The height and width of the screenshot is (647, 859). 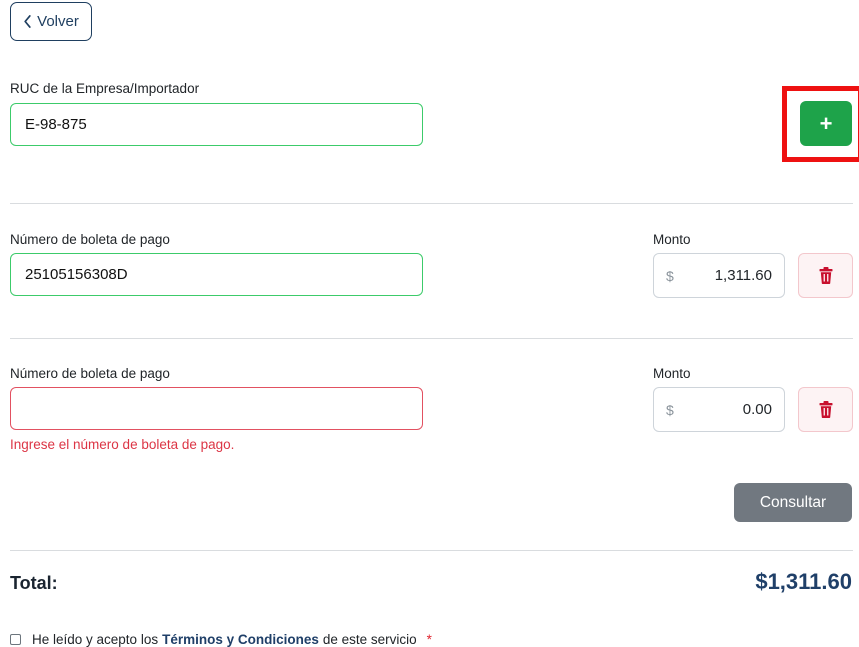 I want to click on ruc-input: E-98-875, so click(x=216, y=124).